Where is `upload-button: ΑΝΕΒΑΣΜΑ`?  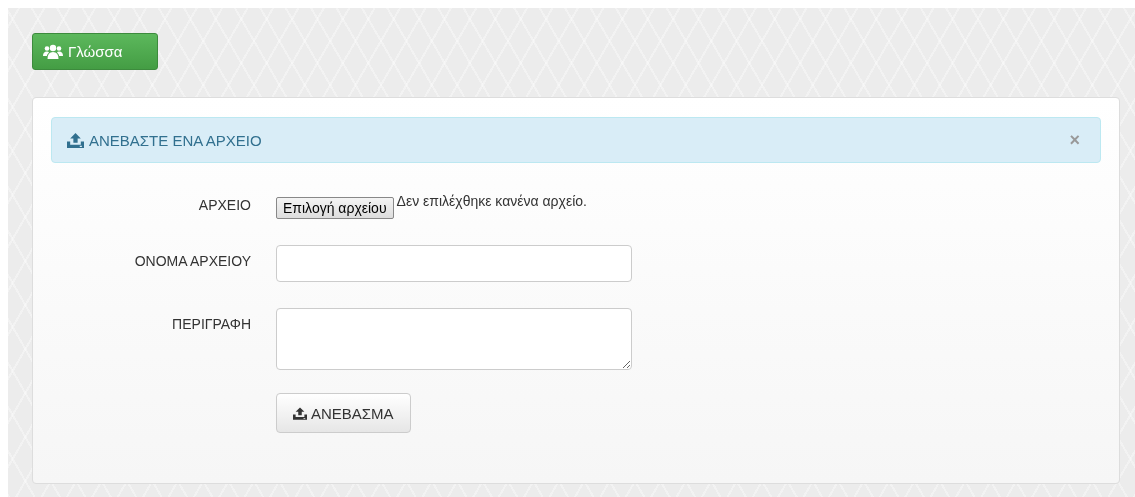
upload-button: ΑΝΕΒΑΣΜΑ is located at coordinates (343, 413).